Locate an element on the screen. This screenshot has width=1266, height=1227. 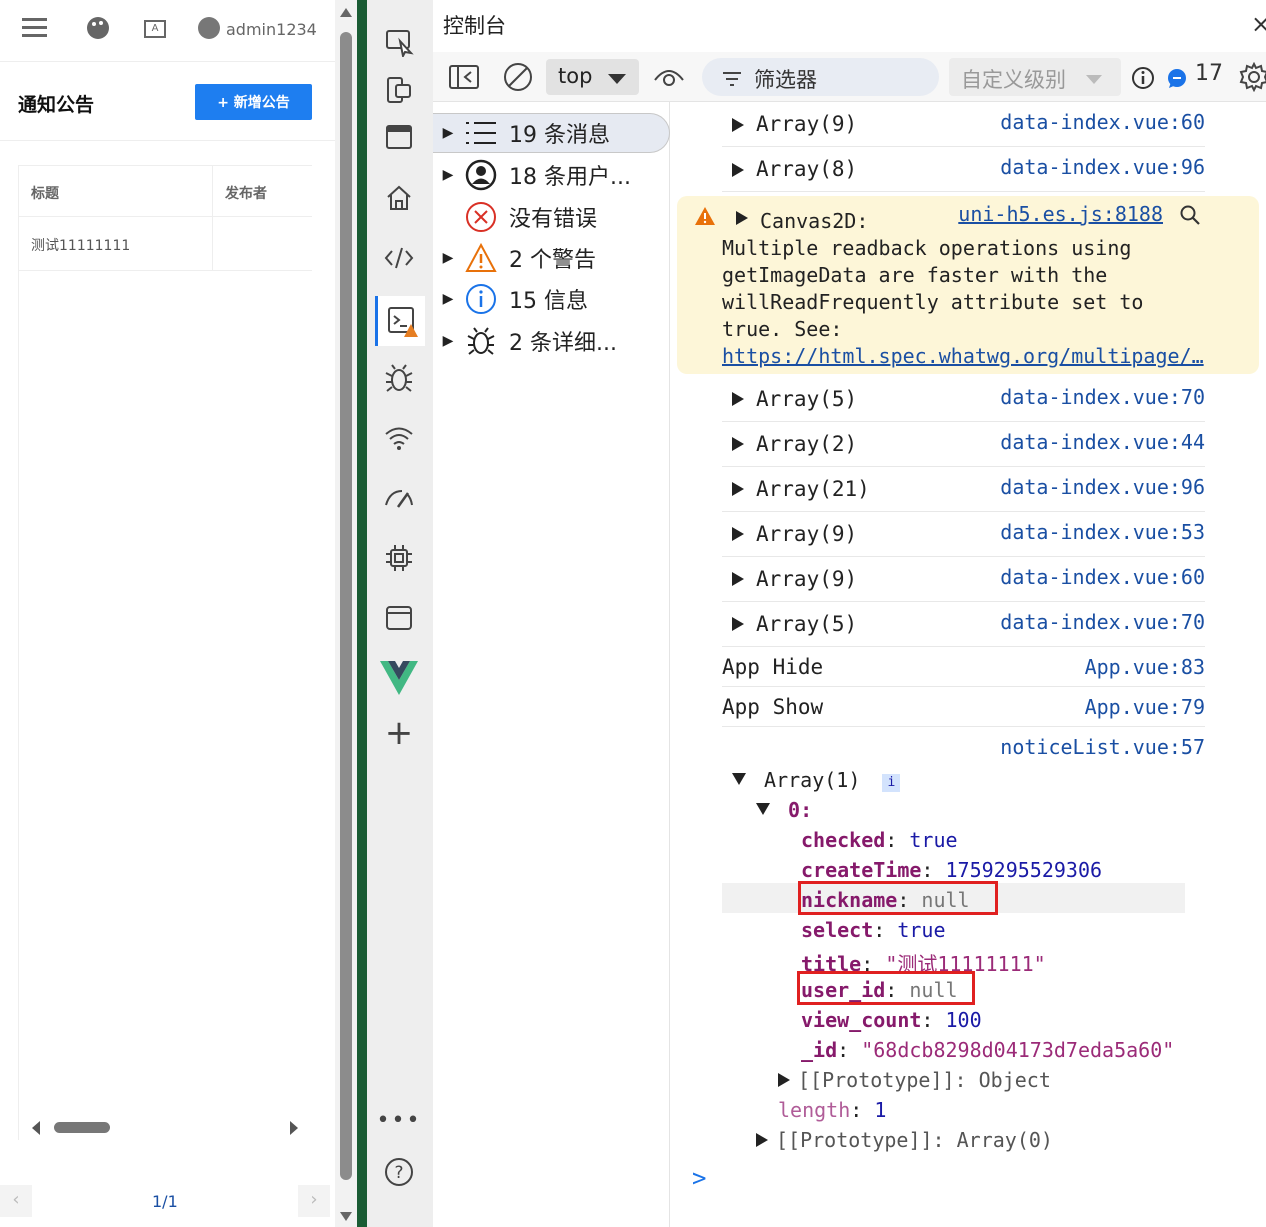
home-icon is located at coordinates (399, 198).